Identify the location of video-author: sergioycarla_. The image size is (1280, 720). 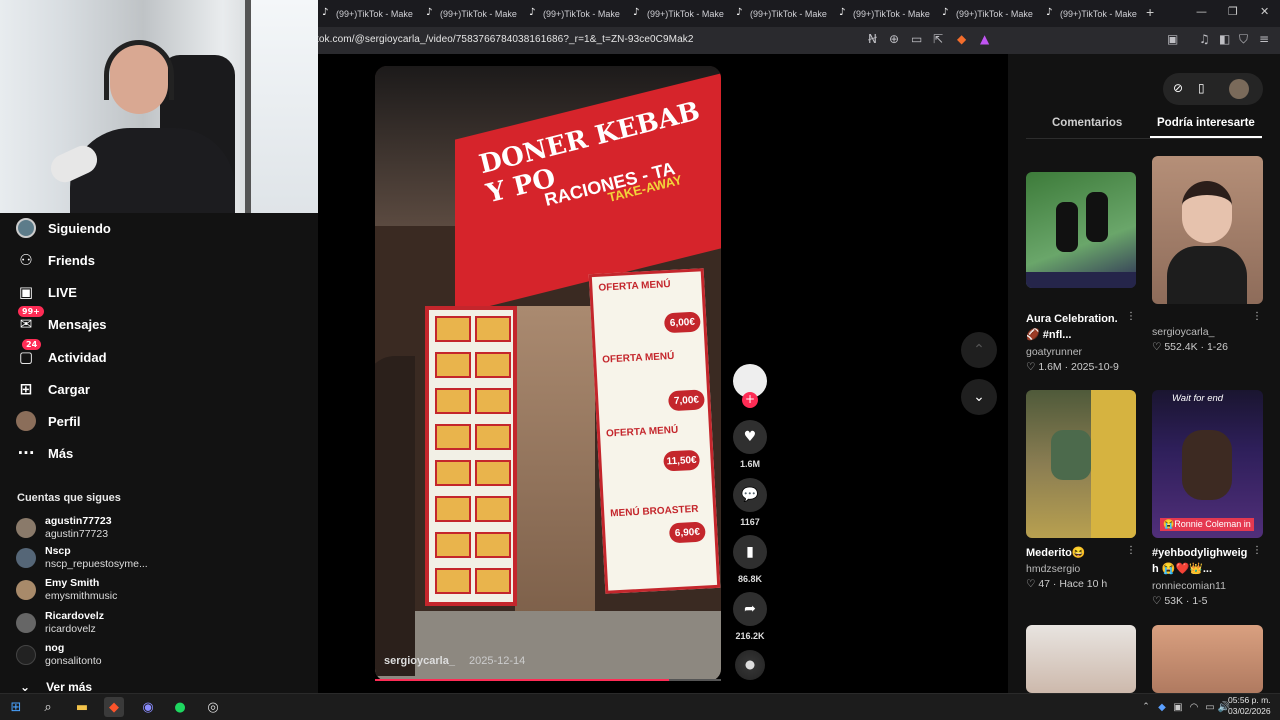
(419, 661).